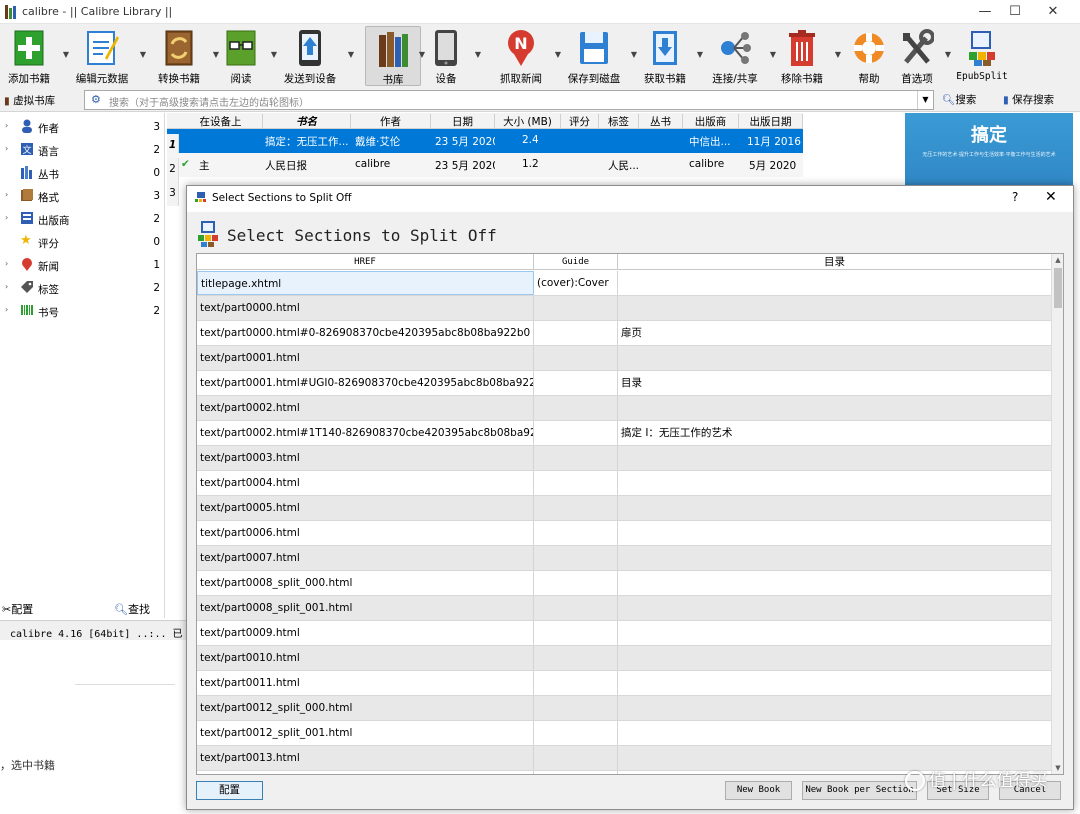 This screenshot has height=814, width=1080. Describe the element at coordinates (624, 708) in the screenshot. I see `table-row: text/part0012_split_000.html` at that location.